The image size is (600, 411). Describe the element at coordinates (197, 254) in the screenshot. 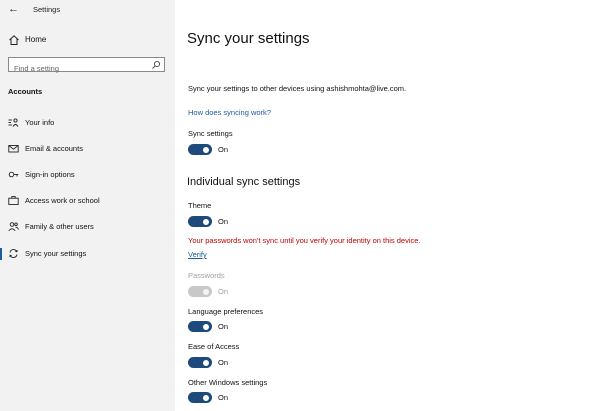

I see `verify-link: Verify` at that location.